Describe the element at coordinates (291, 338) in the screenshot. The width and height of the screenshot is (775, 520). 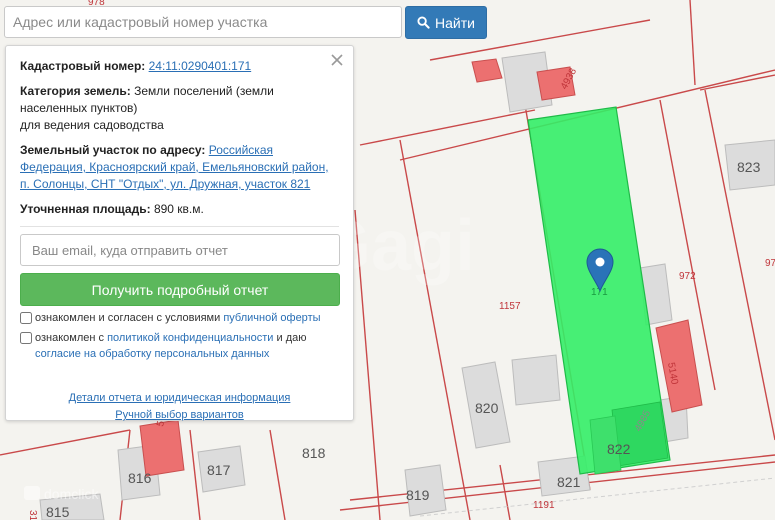
I see `consent-and-text: и даю` at that location.